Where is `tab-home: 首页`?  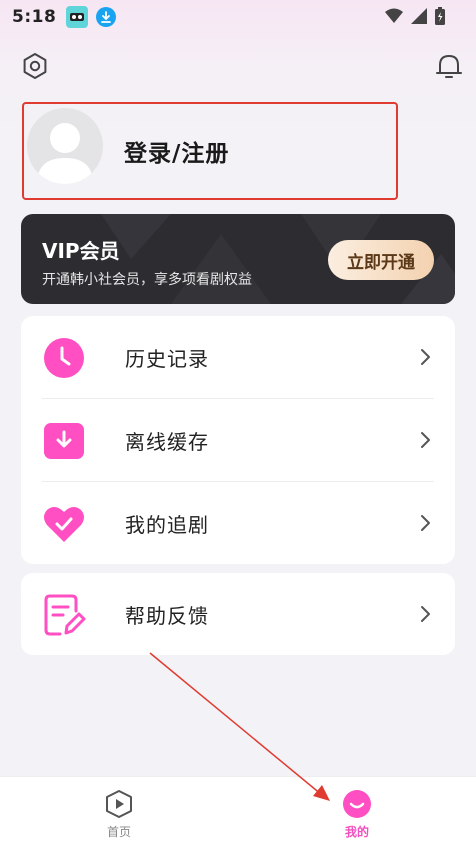 tab-home: 首页 is located at coordinates (119, 811).